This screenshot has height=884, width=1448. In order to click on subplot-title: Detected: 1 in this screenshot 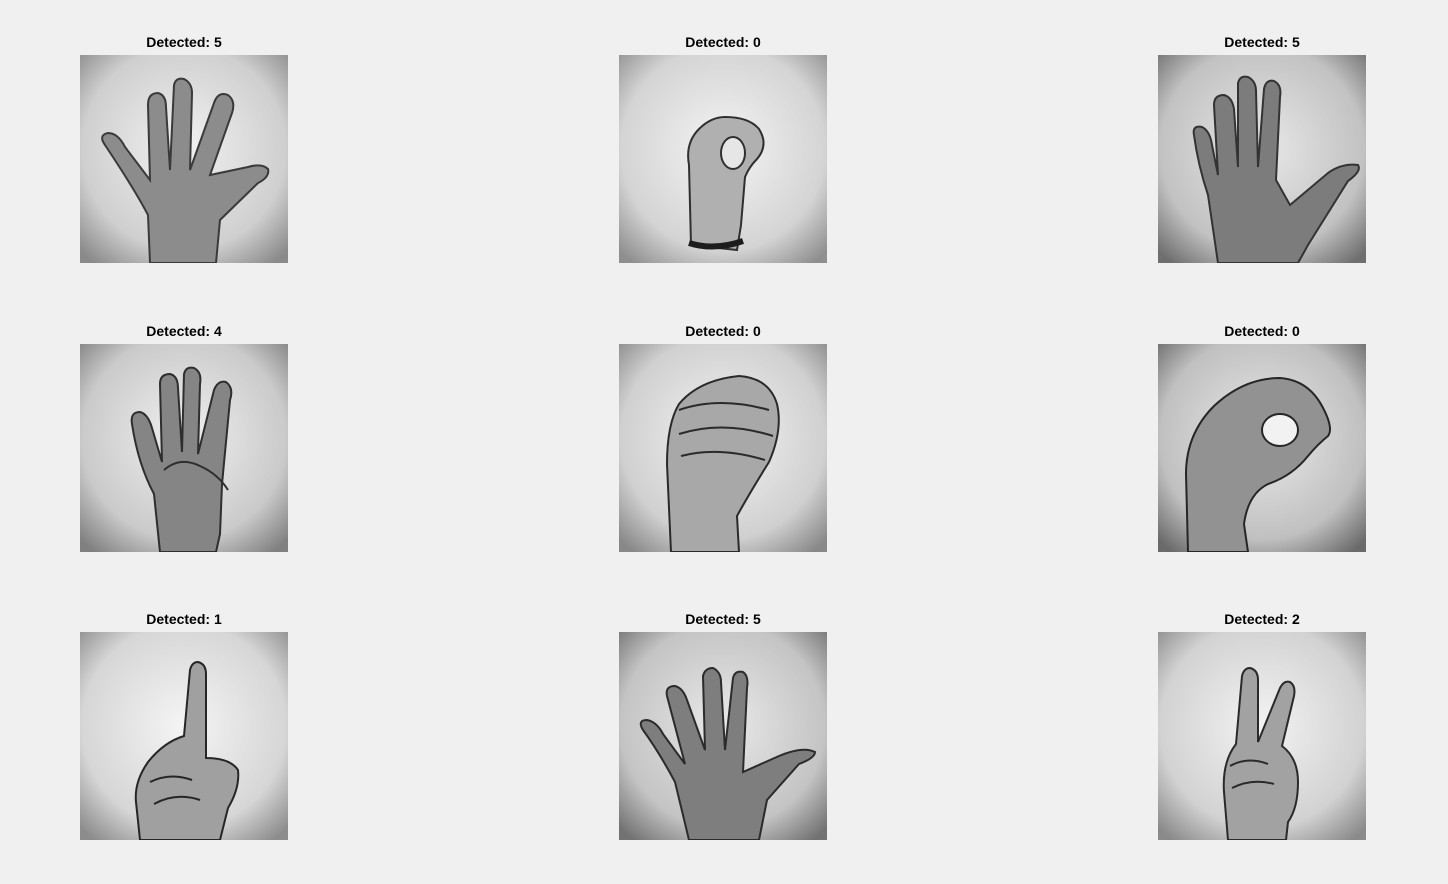, I will do `click(184, 619)`.